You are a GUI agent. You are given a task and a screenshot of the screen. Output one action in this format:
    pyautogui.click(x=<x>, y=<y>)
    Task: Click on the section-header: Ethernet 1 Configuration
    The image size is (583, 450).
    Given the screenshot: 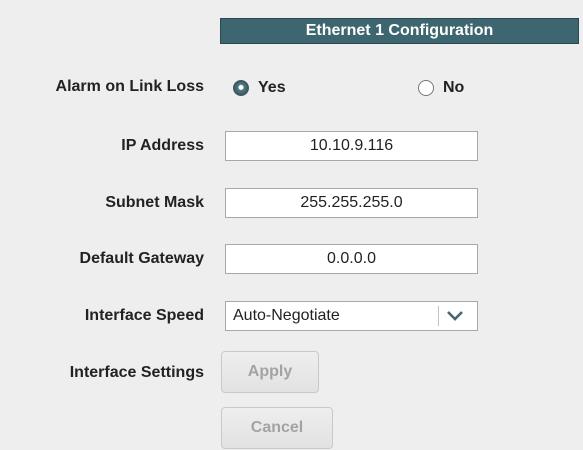 What is the action you would take?
    pyautogui.click(x=399, y=31)
    